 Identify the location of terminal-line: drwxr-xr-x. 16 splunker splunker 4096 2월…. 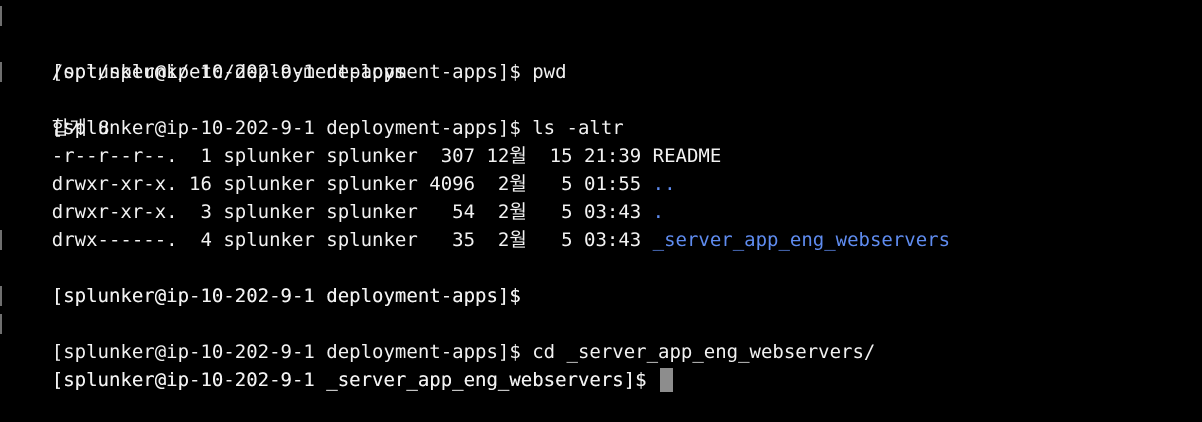
(604, 168).